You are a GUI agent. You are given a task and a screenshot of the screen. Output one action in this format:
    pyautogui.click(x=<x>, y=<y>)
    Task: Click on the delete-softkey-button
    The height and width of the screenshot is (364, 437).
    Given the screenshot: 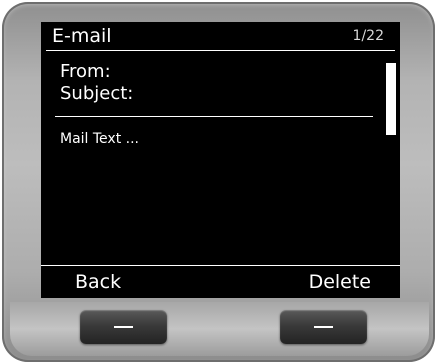 What is the action you would take?
    pyautogui.click(x=323, y=327)
    